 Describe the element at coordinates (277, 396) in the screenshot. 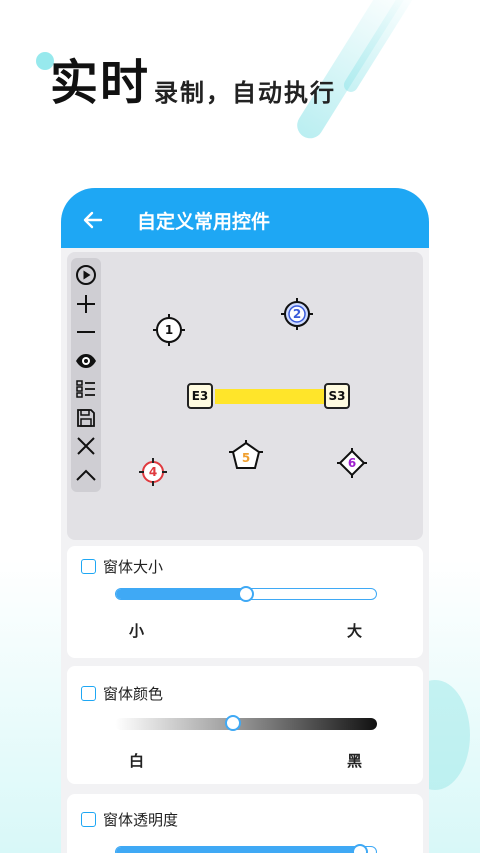

I see `swipe-path` at that location.